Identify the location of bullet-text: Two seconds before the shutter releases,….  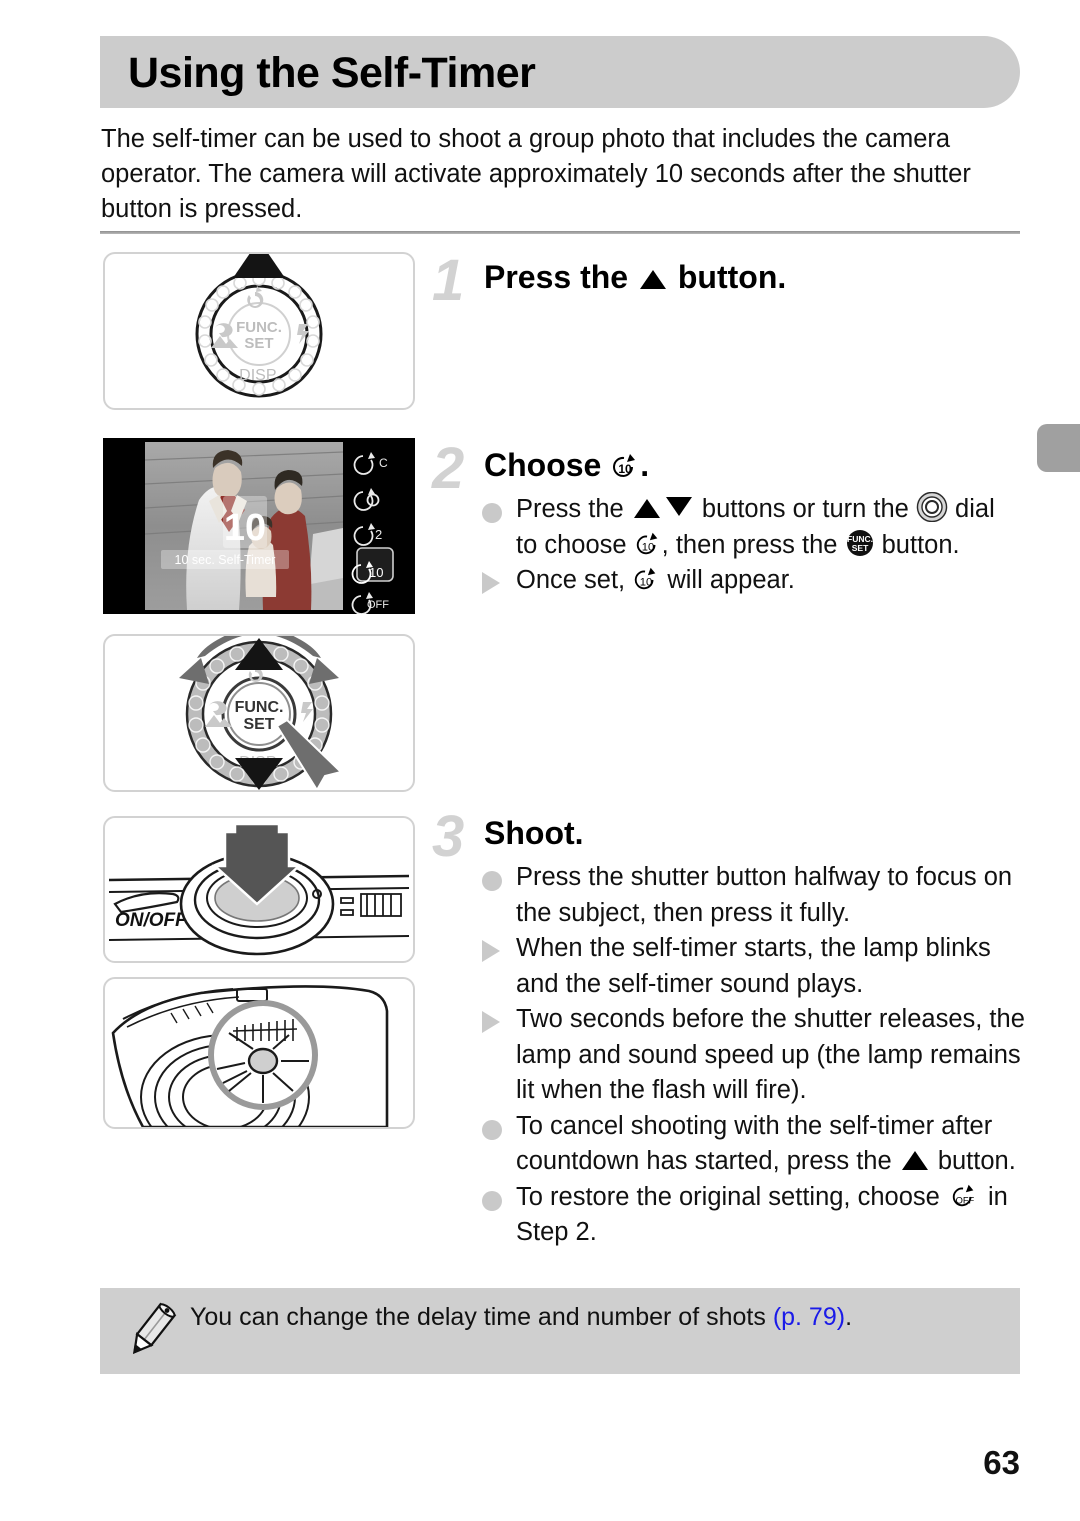
(770, 1054).